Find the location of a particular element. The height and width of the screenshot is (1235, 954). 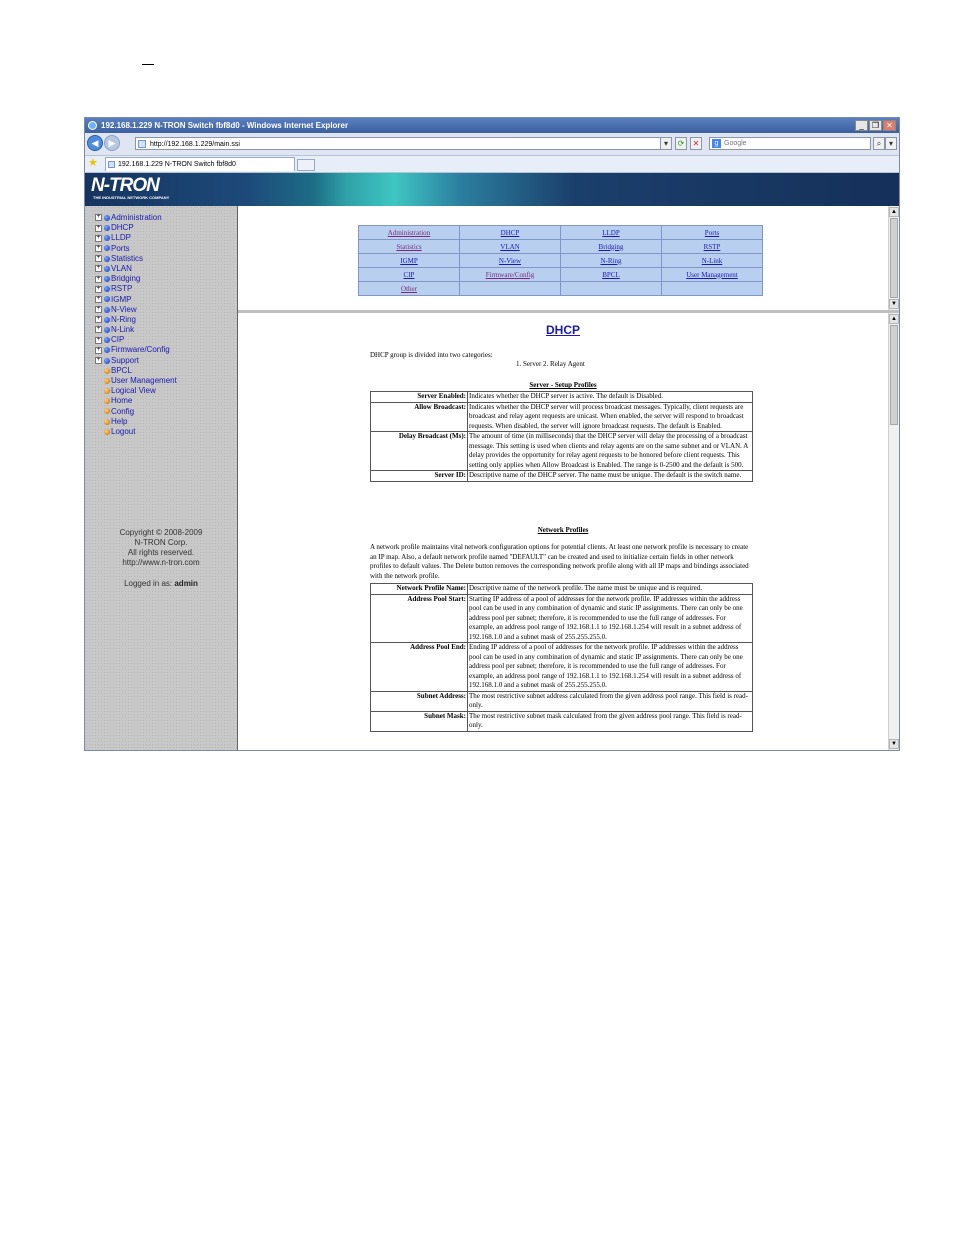

sidebar-item-statistics: + Statistics is located at coordinates (136, 259).